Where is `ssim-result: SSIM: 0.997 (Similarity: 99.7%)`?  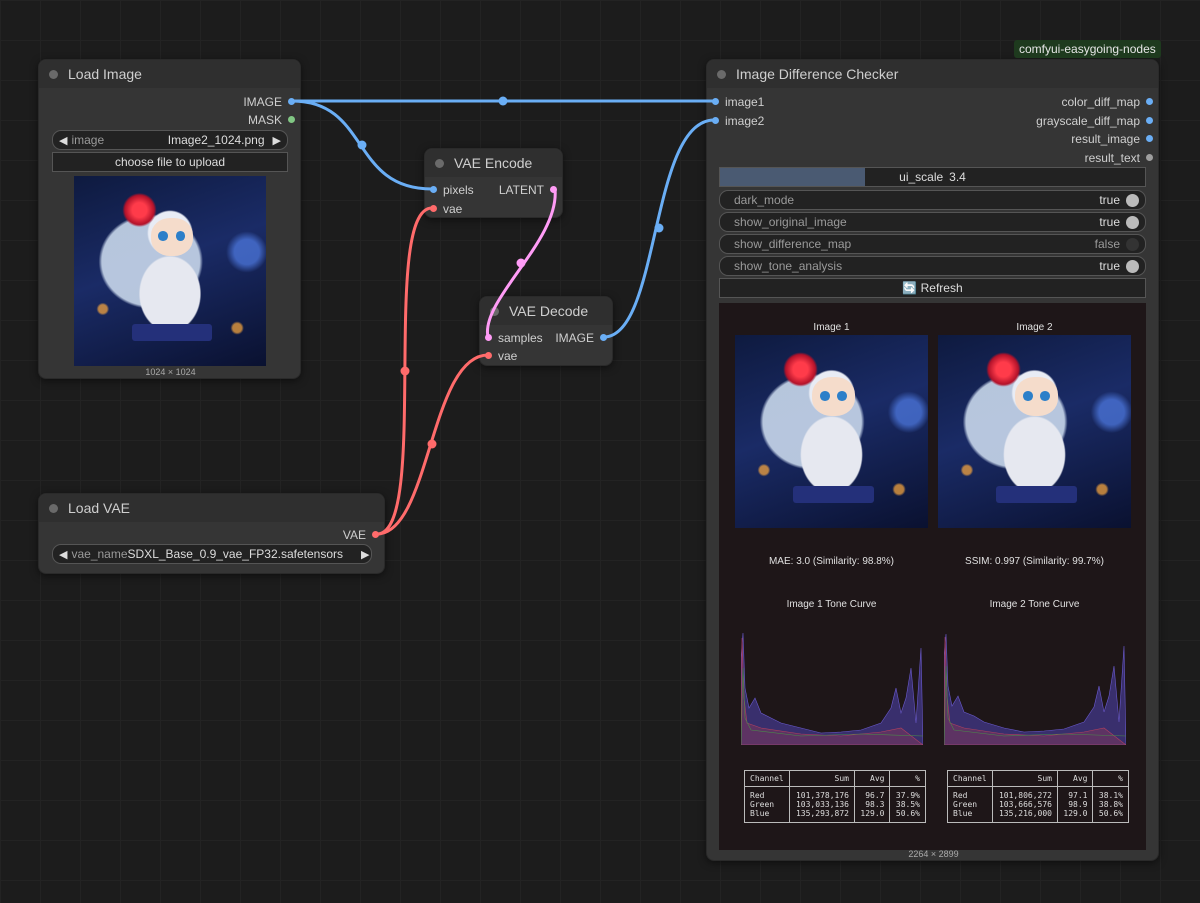 ssim-result: SSIM: 0.997 (Similarity: 99.7%) is located at coordinates (1034, 561).